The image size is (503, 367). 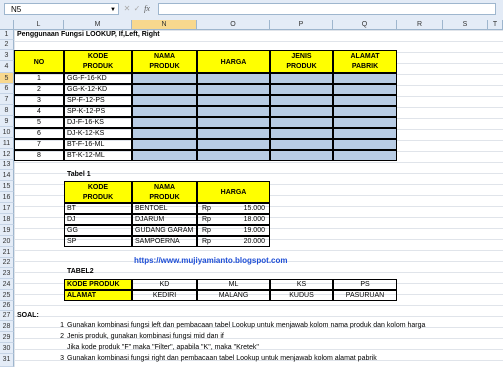 What do you see at coordinates (7, 306) in the screenshot?
I see `row-header: 26` at bounding box center [7, 306].